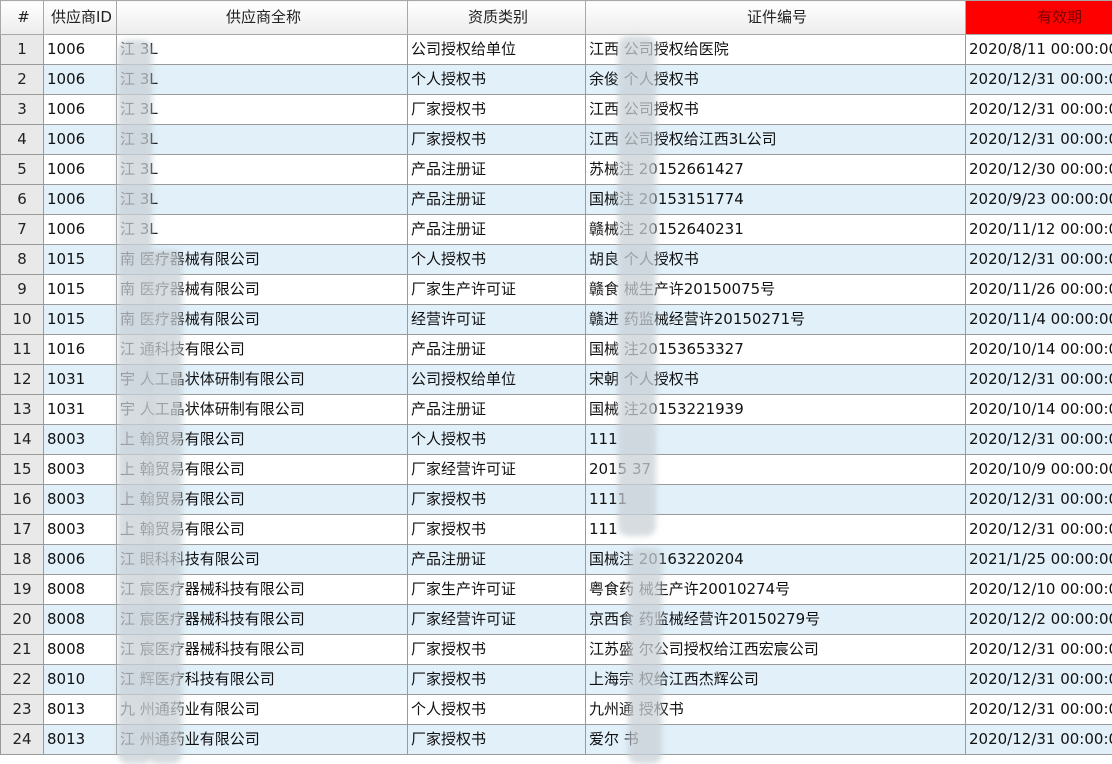 This screenshot has width=1112, height=764. I want to click on cell-qualification-type: 厂家生产许可证, so click(496, 589).